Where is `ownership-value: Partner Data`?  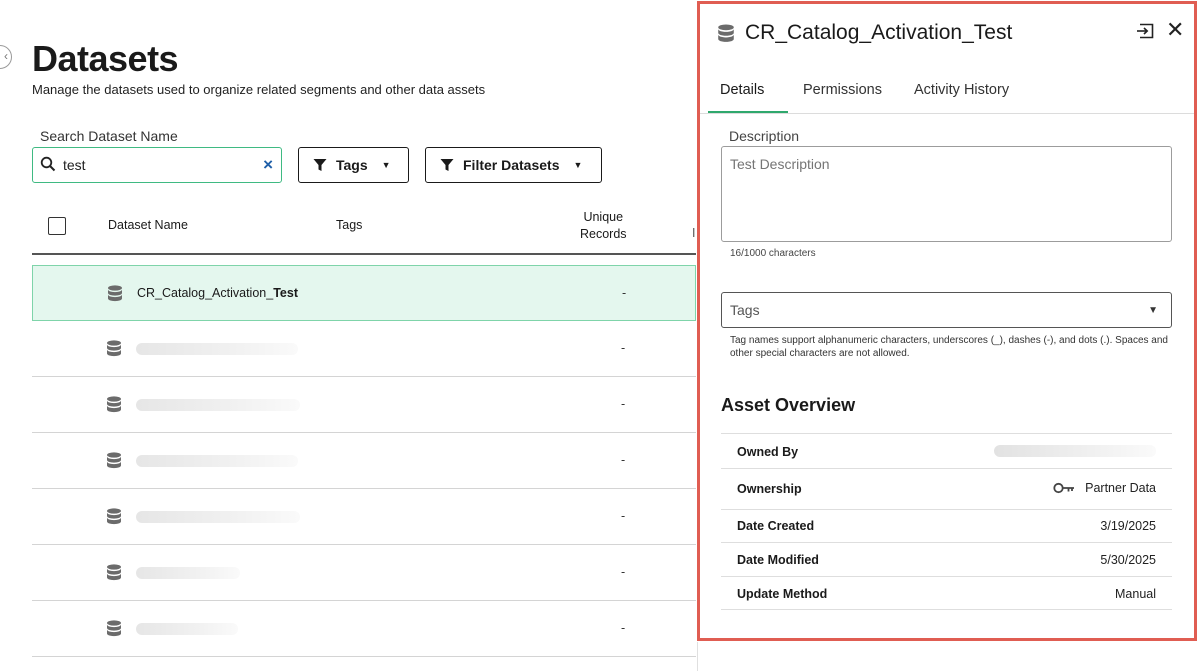 ownership-value: Partner Data is located at coordinates (1120, 488).